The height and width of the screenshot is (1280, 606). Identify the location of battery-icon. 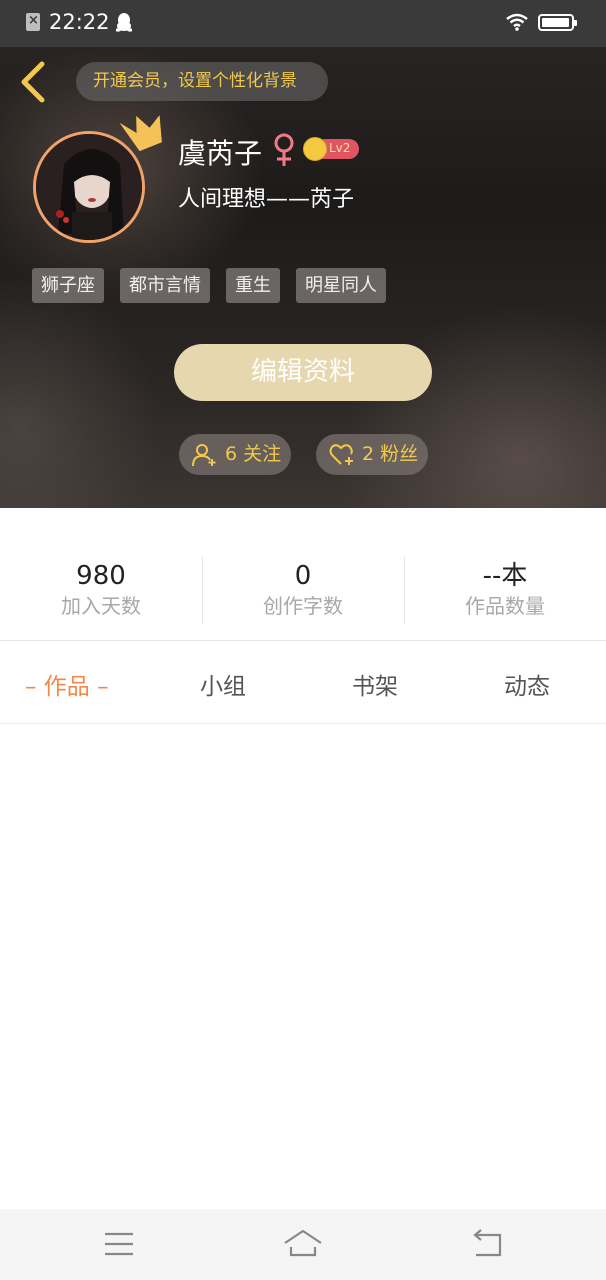
(557, 22).